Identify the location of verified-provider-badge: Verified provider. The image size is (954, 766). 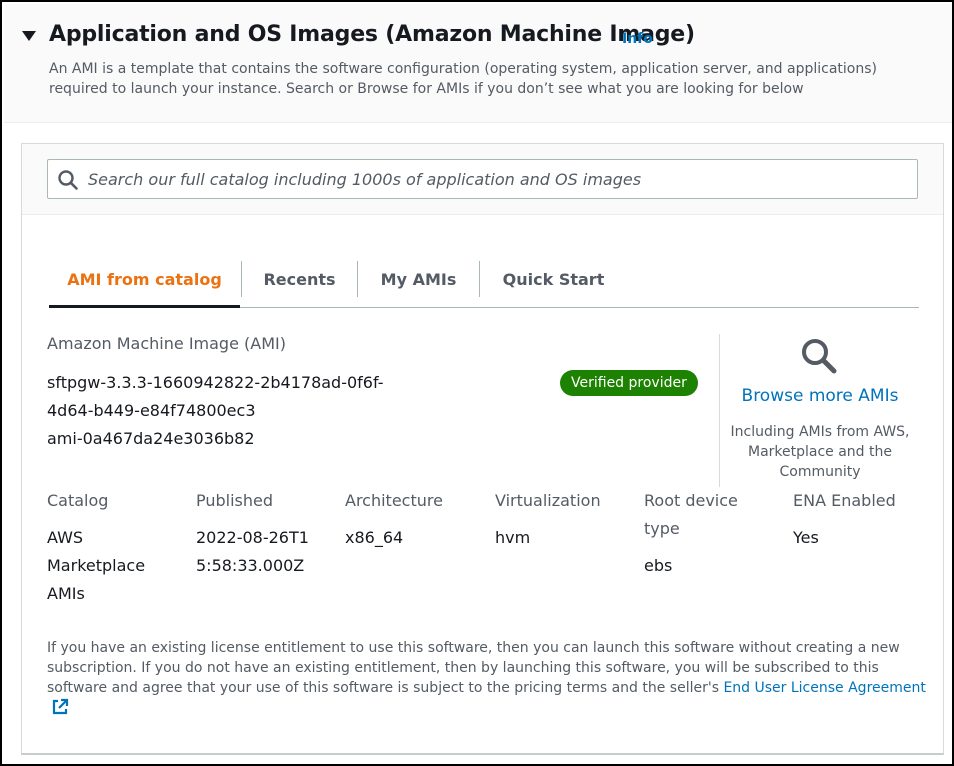
(629, 383).